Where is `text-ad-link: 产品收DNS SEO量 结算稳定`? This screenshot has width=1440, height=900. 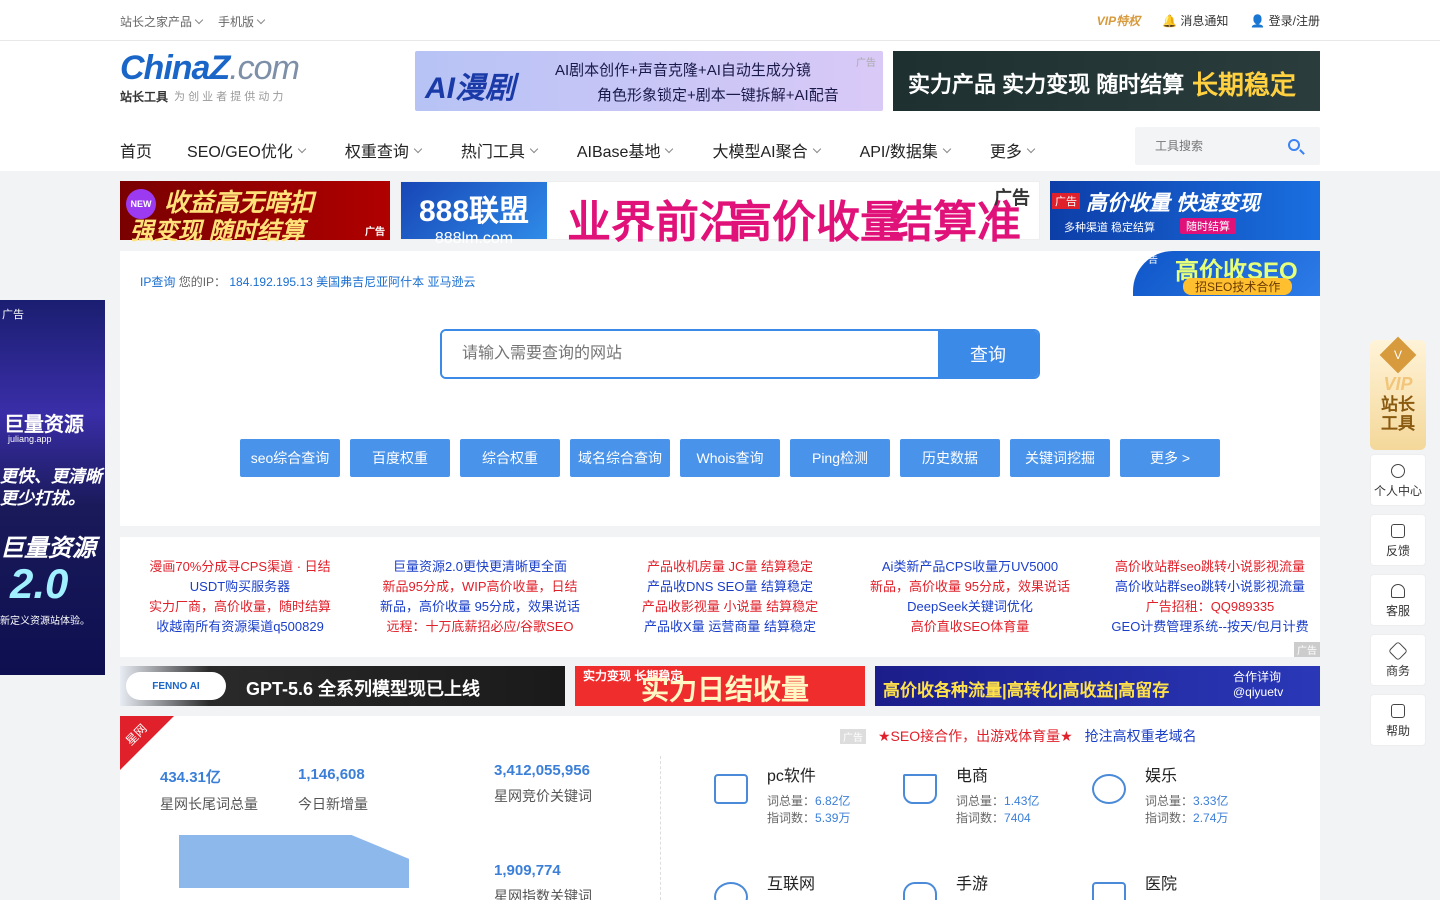
text-ad-link: 产品收DNS SEO量 结算稳定 is located at coordinates (730, 587).